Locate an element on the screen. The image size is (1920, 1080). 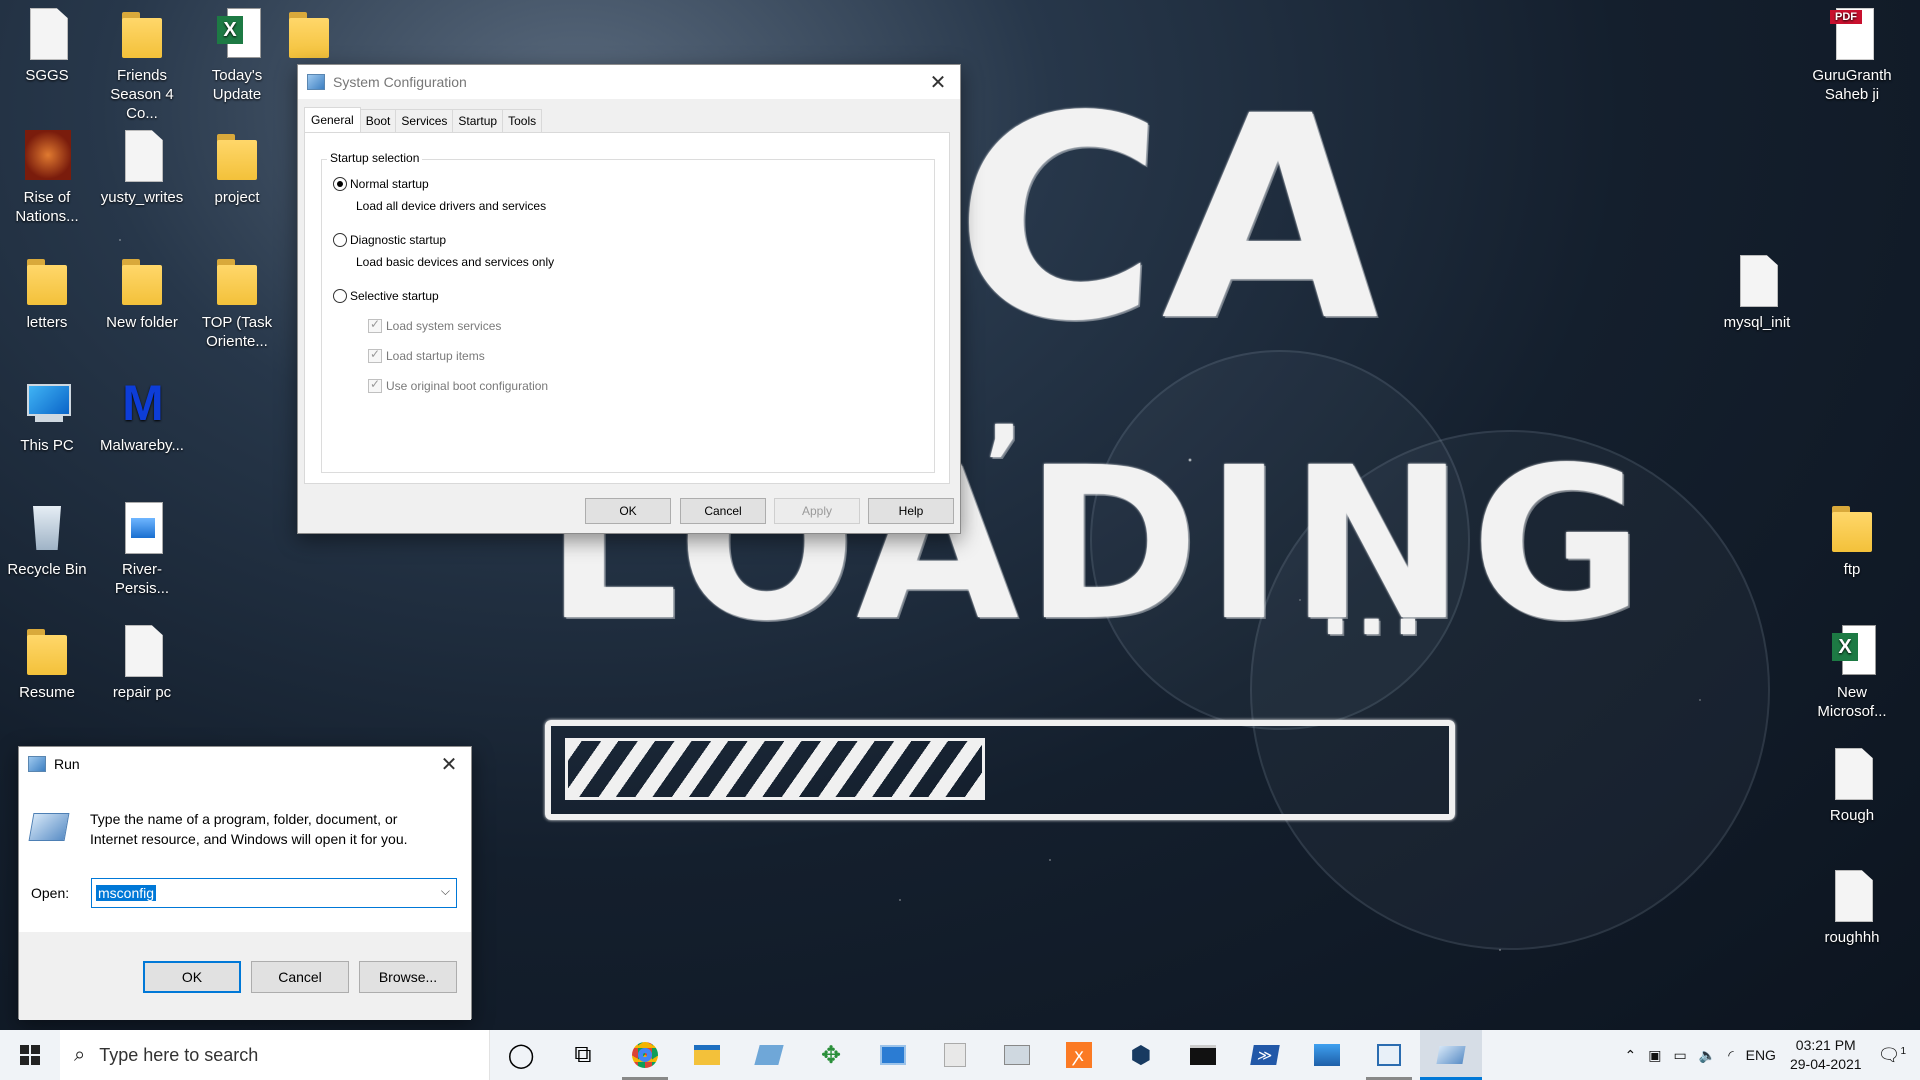
load-system-services-checkbox: Load system services is located at coordinates (434, 325).